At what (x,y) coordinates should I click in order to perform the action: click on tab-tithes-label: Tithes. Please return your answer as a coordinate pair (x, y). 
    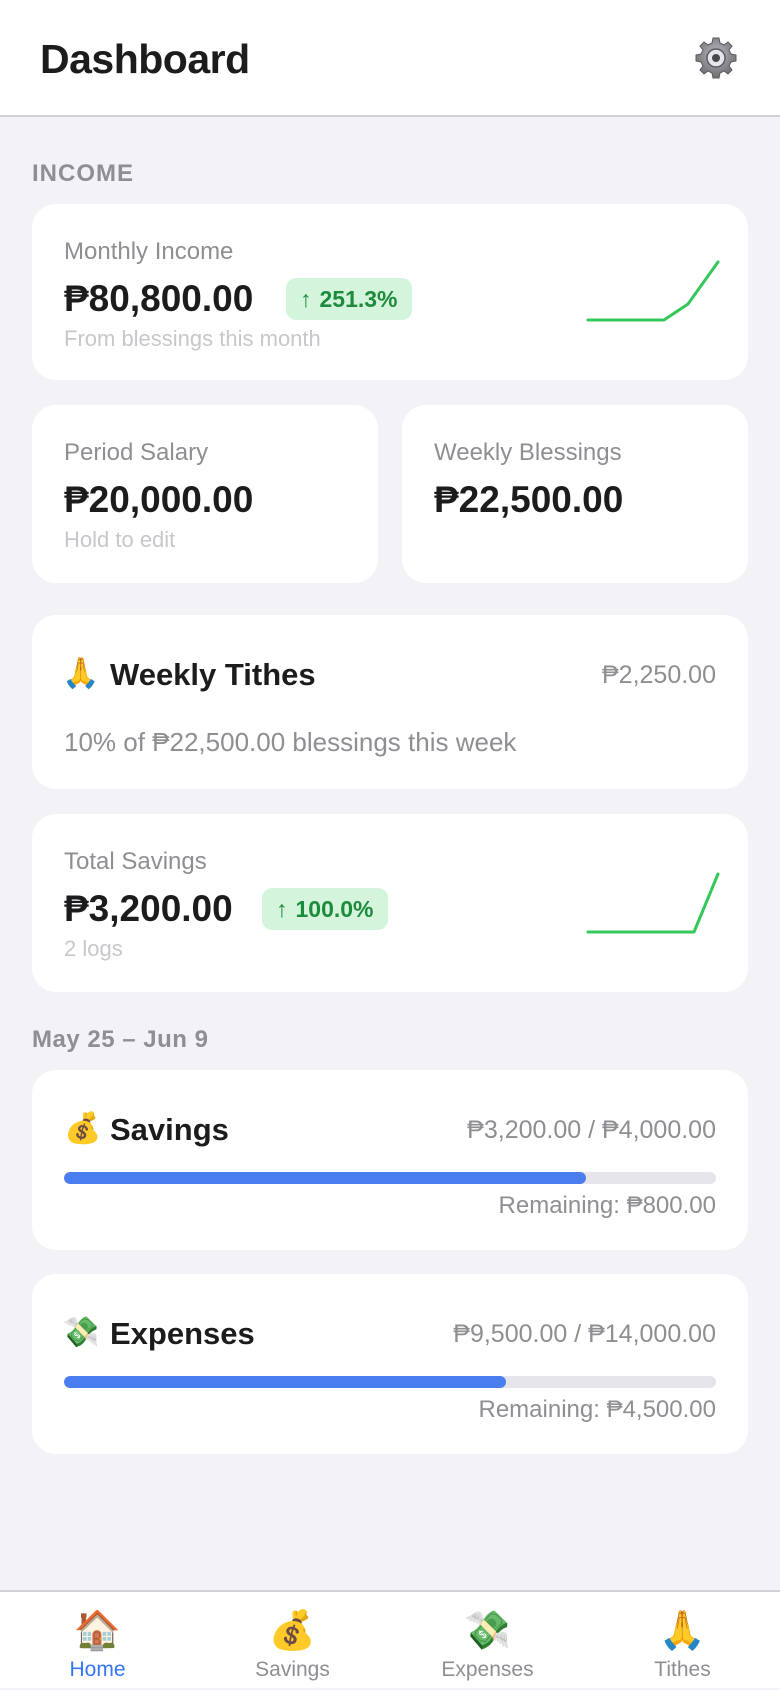
    Looking at the image, I should click on (682, 1669).